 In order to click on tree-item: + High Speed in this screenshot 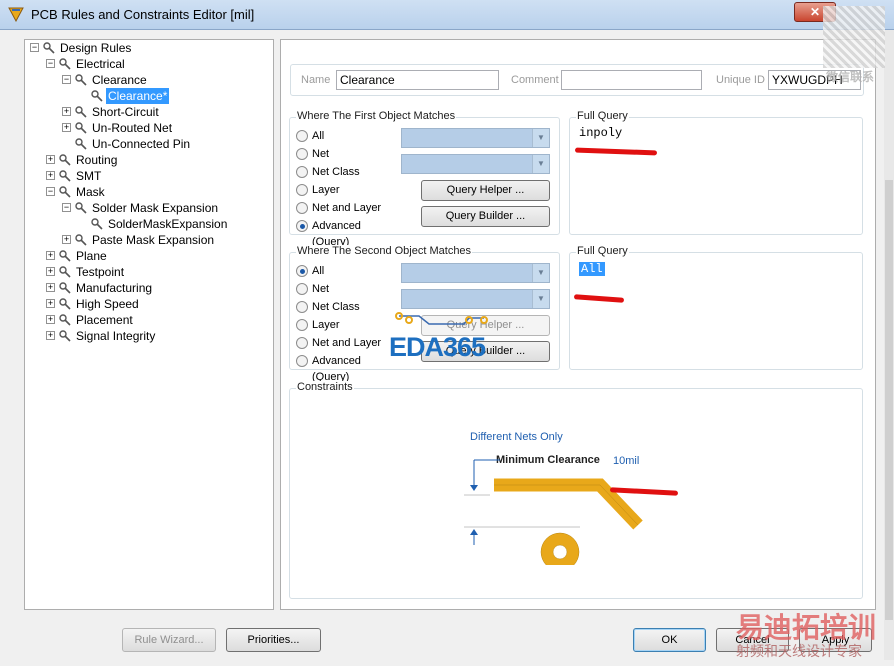, I will do `click(149, 304)`.